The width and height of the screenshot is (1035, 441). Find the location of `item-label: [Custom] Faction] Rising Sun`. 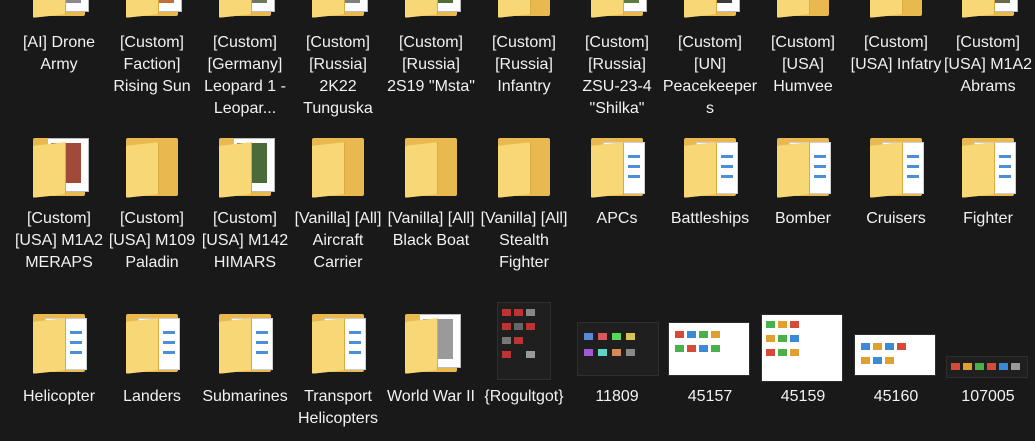

item-label: [Custom] Faction] Rising Sun is located at coordinates (152, 64).